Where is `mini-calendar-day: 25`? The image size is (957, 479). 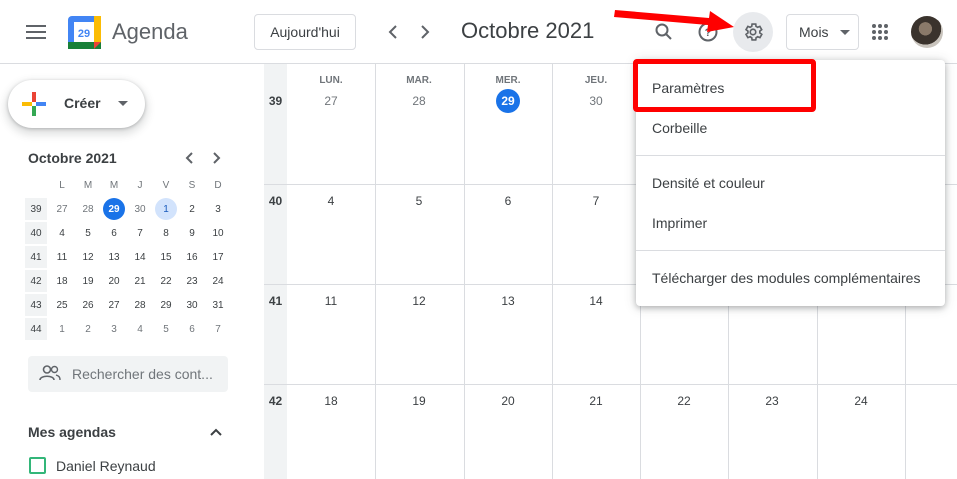
mini-calendar-day: 25 is located at coordinates (62, 305).